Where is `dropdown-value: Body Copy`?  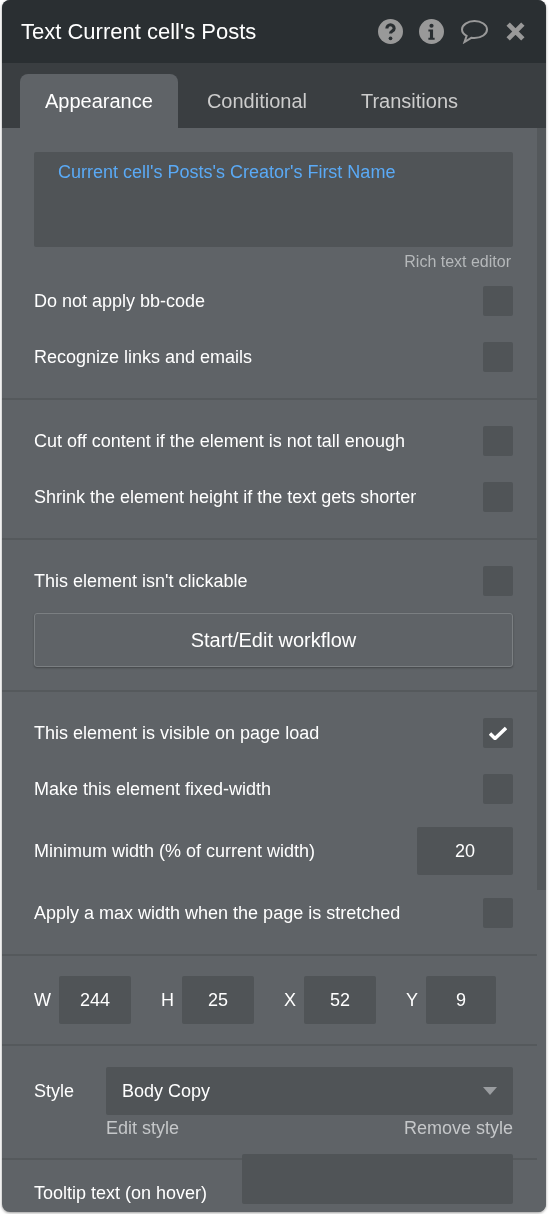 dropdown-value: Body Copy is located at coordinates (166, 1091).